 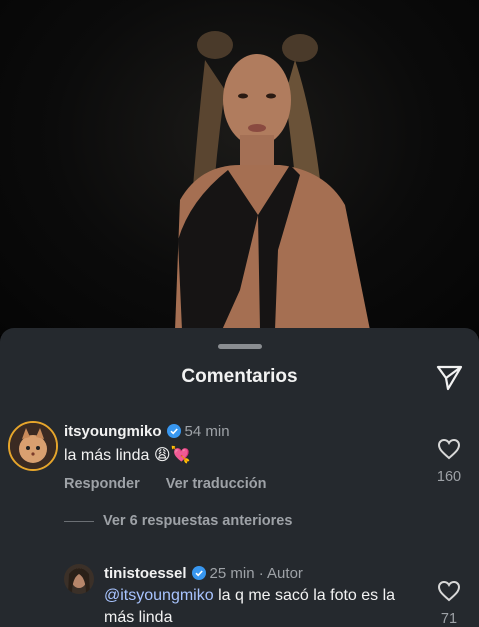 I want to click on reply-mention: @itsyoungmiko, so click(x=159, y=595).